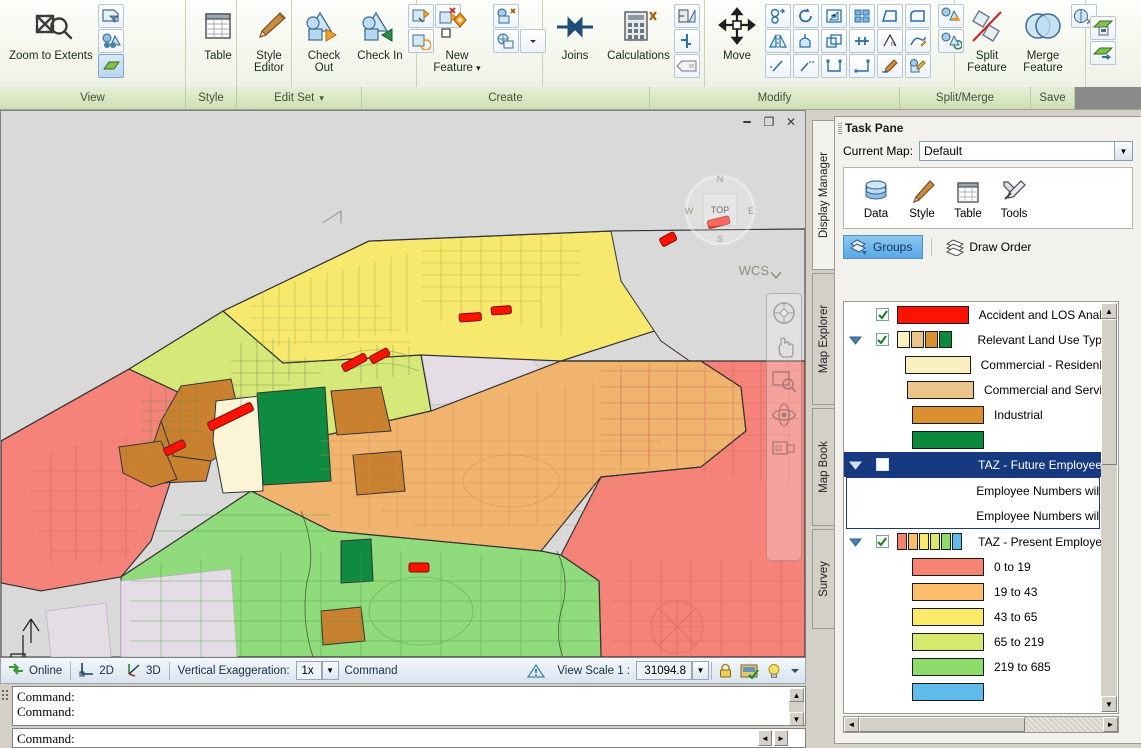 This screenshot has width=1141, height=748. Describe the element at coordinates (806, 66) in the screenshot. I see `extend-icon` at that location.